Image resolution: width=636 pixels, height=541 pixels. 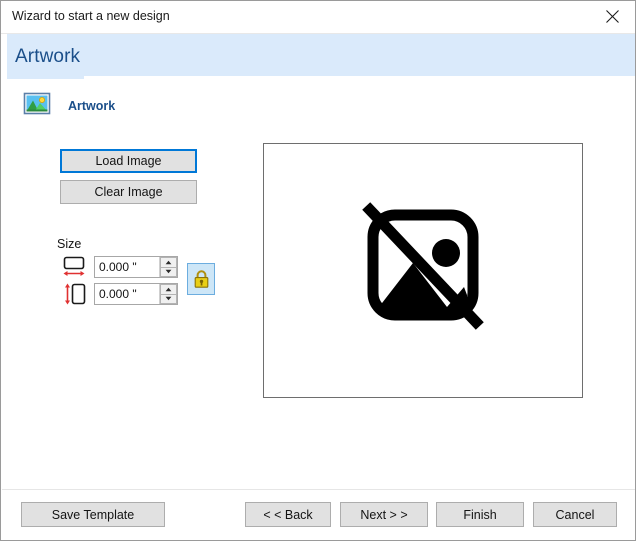 I want to click on width-value: 0.000 ", so click(x=118, y=267).